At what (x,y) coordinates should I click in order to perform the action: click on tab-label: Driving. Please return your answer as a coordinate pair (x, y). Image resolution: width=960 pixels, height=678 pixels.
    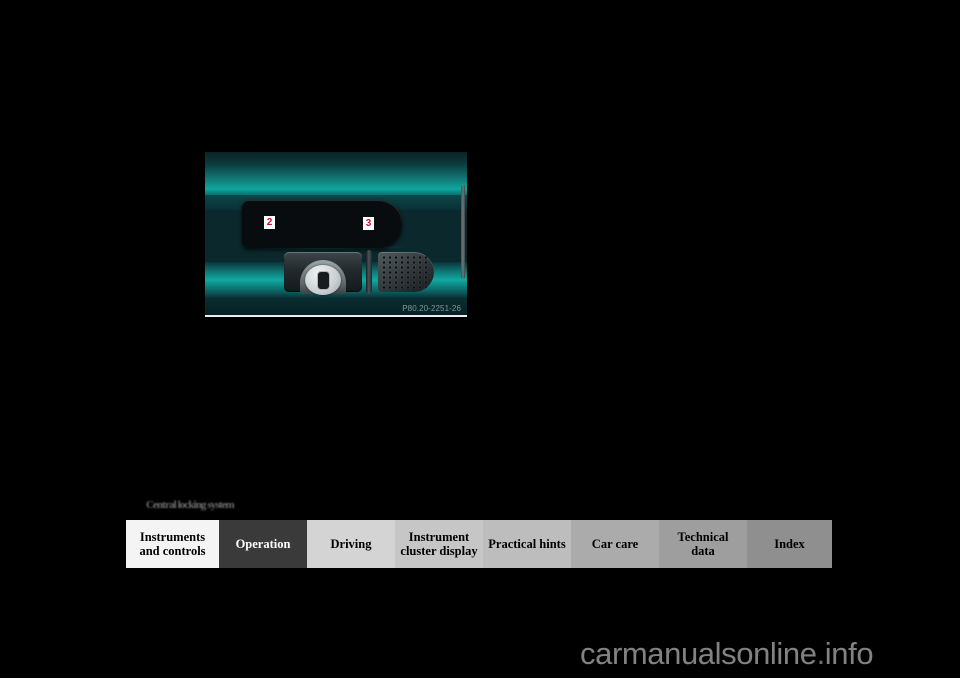
    Looking at the image, I should click on (351, 544).